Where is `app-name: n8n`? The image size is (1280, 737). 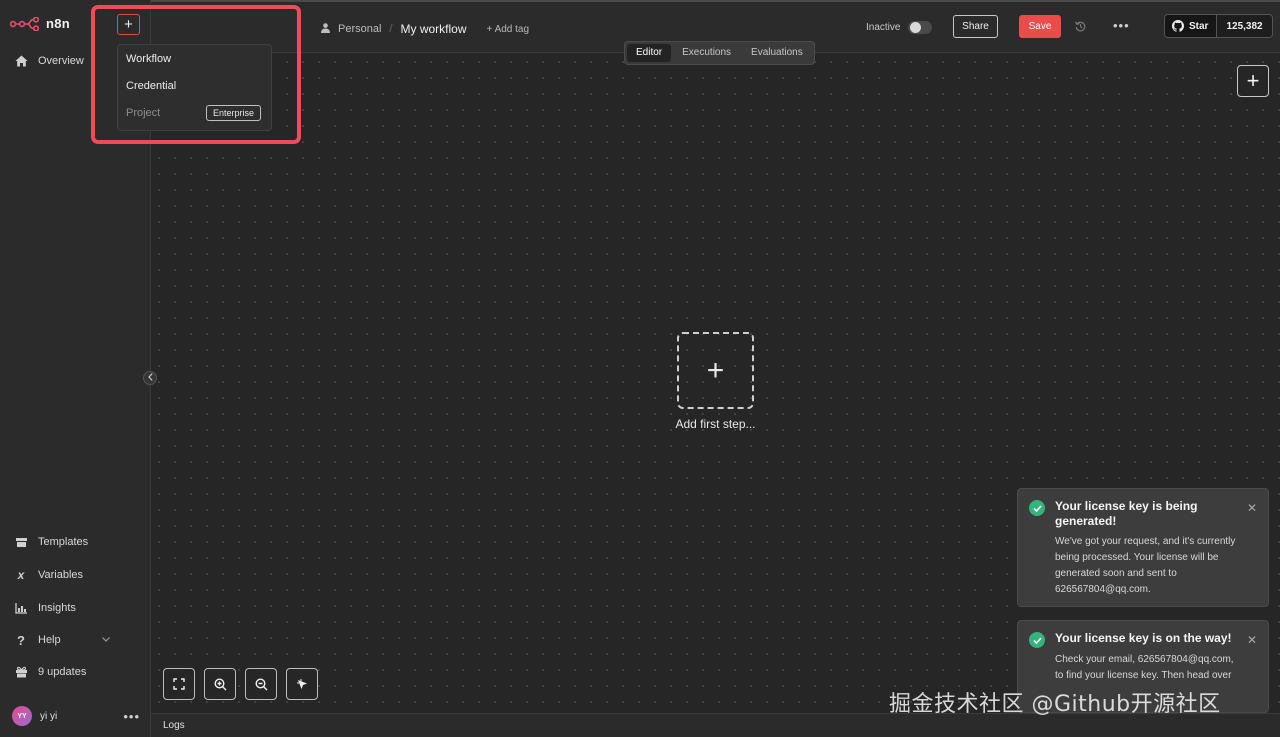 app-name: n8n is located at coordinates (58, 23).